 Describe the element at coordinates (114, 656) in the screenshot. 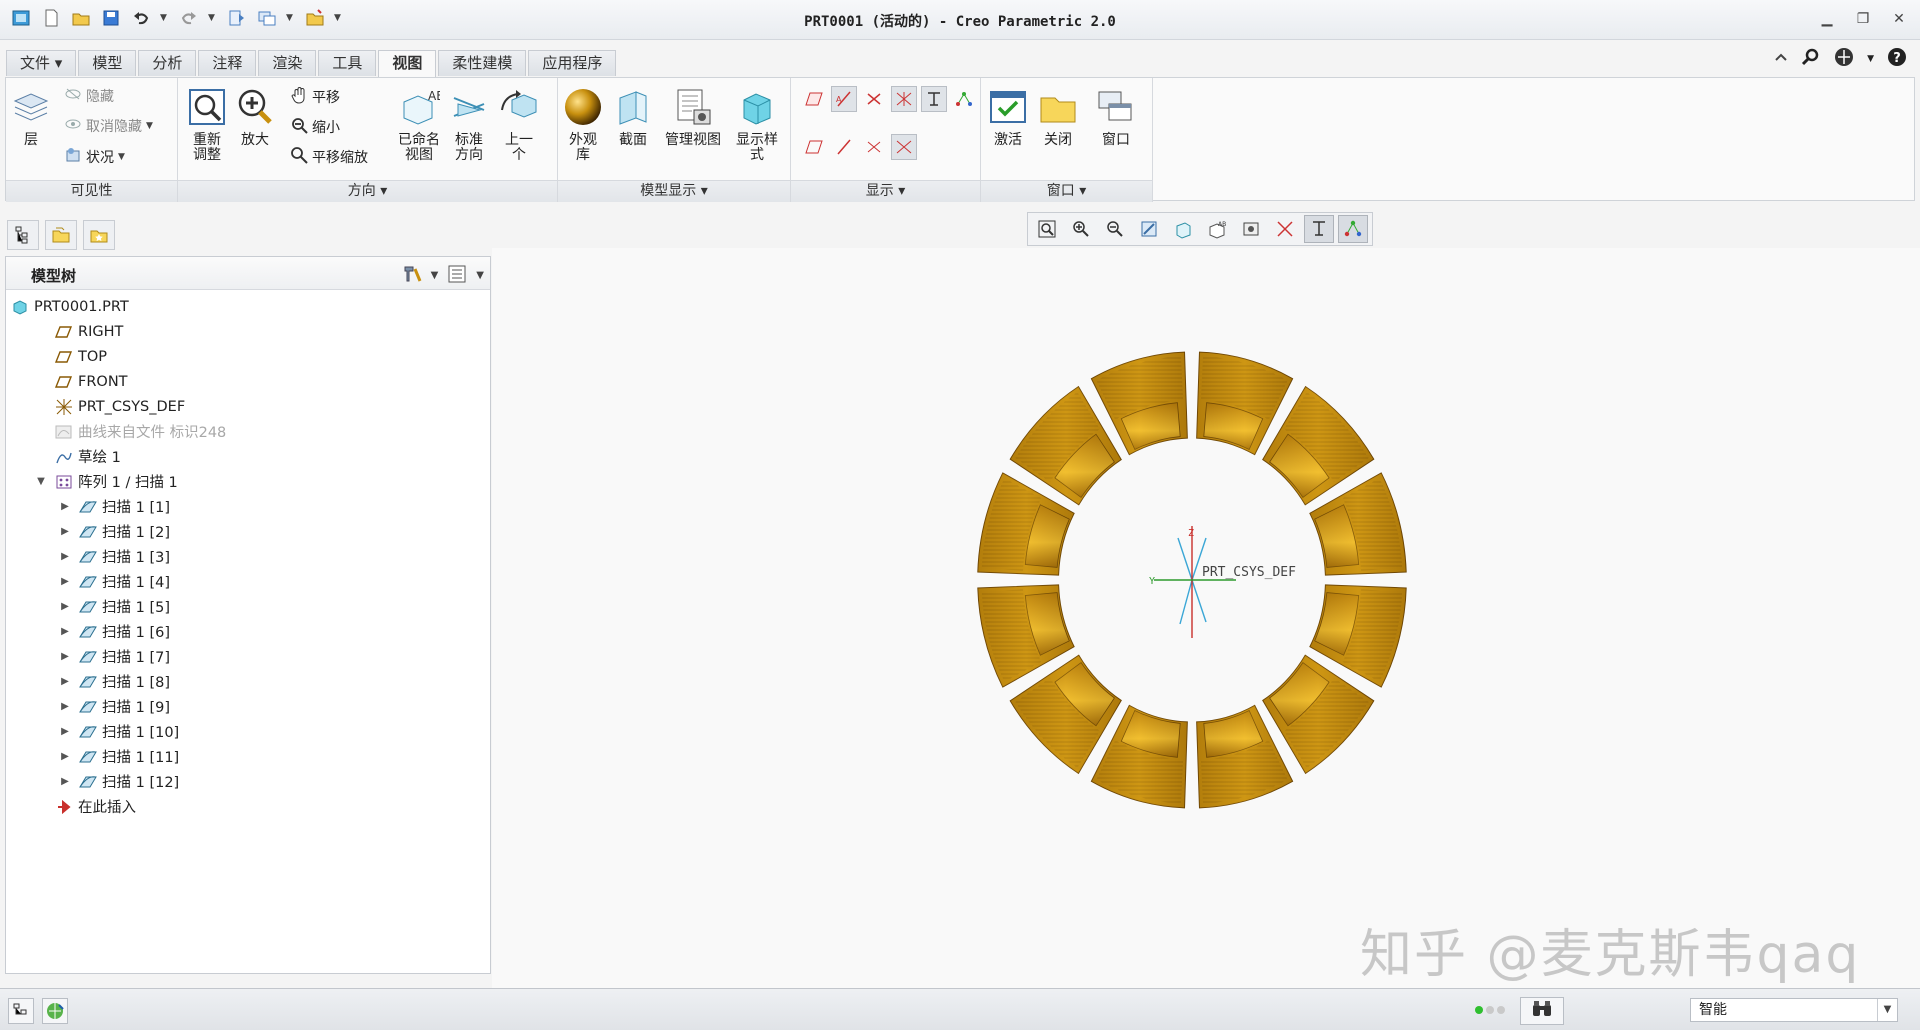

I see `tree-item: ▶ 扫描 1 [7]` at that location.